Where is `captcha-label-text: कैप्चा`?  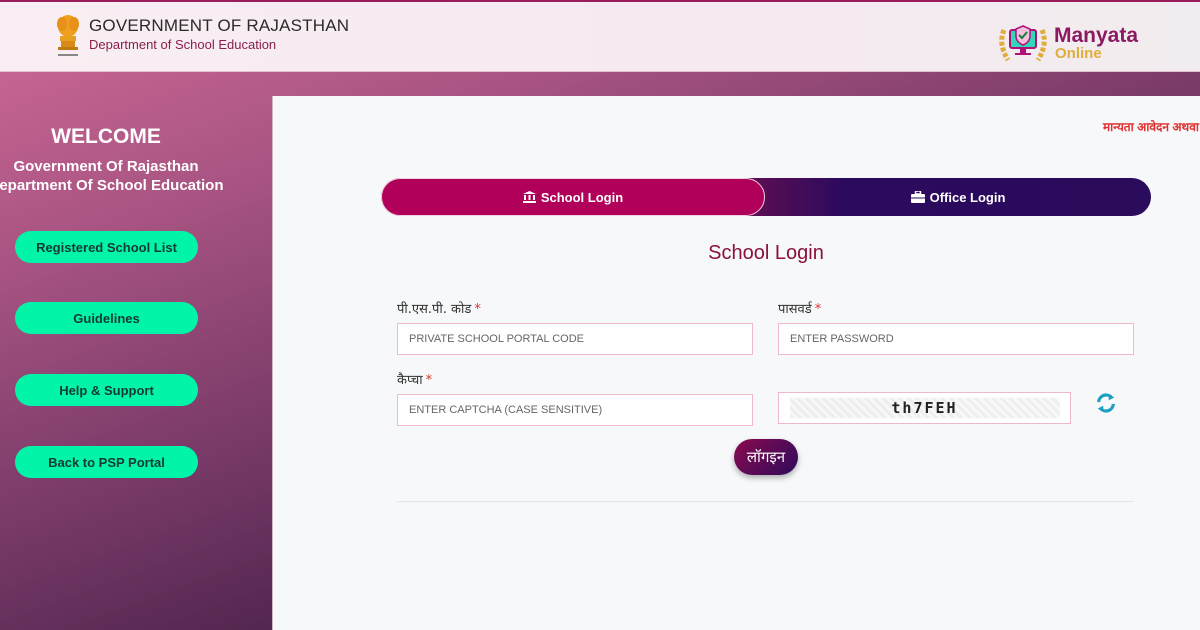 captcha-label-text: कैप्चा is located at coordinates (410, 380).